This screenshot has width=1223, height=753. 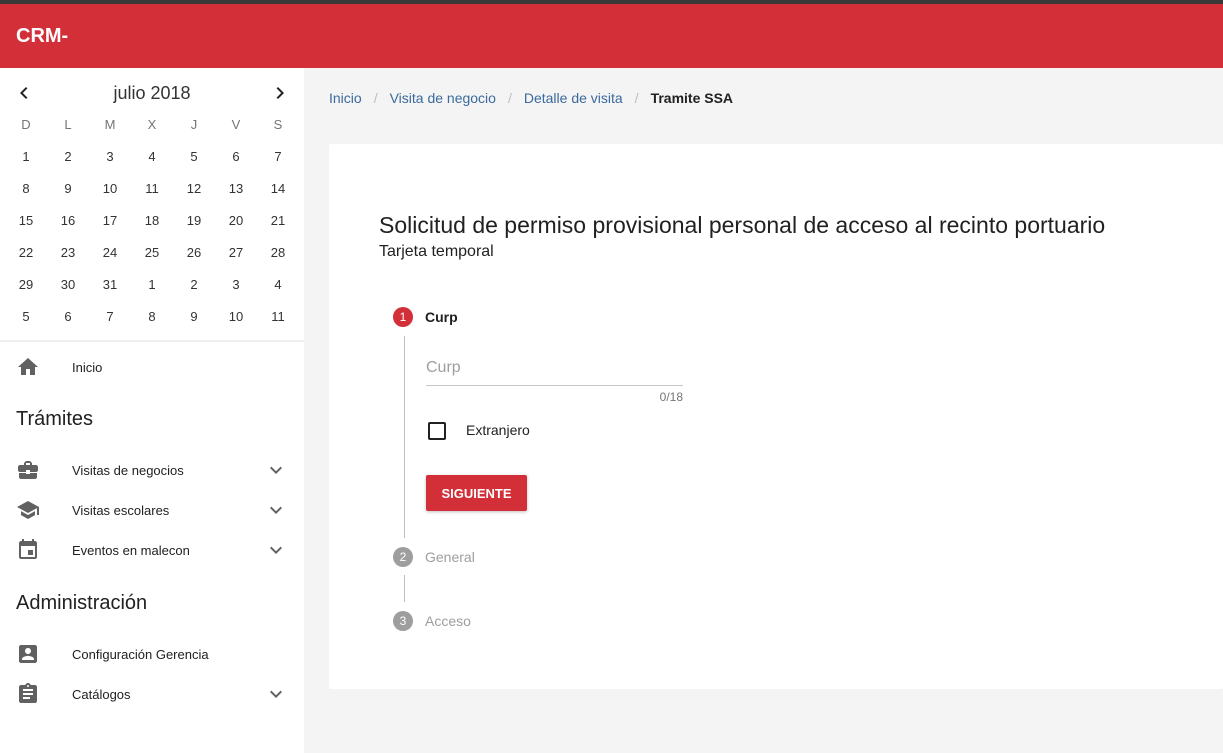 I want to click on form-subtitle: Tarjeta temporal, so click(x=436, y=251).